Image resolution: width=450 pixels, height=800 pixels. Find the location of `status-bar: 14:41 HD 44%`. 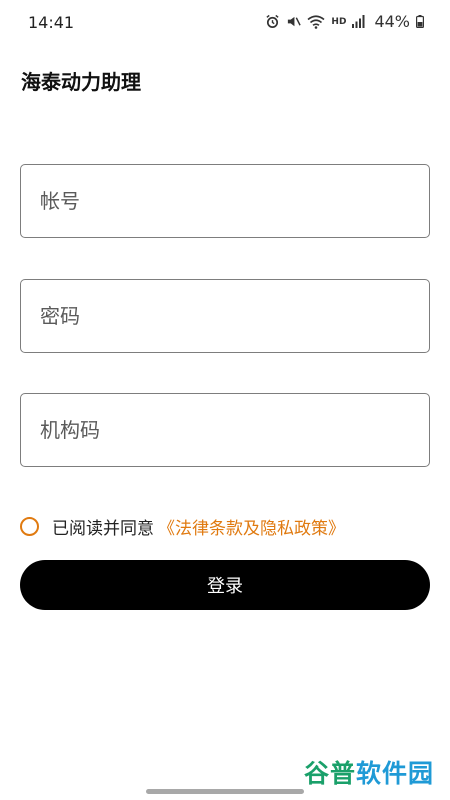

status-bar: 14:41 HD 44% is located at coordinates (225, 22).